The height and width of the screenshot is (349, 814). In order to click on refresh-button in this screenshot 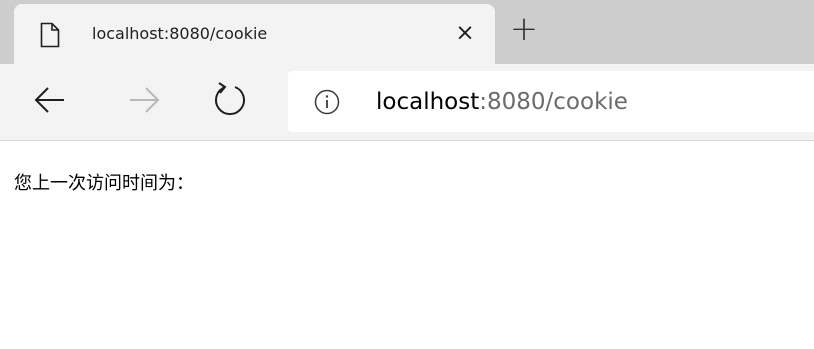, I will do `click(230, 100)`.